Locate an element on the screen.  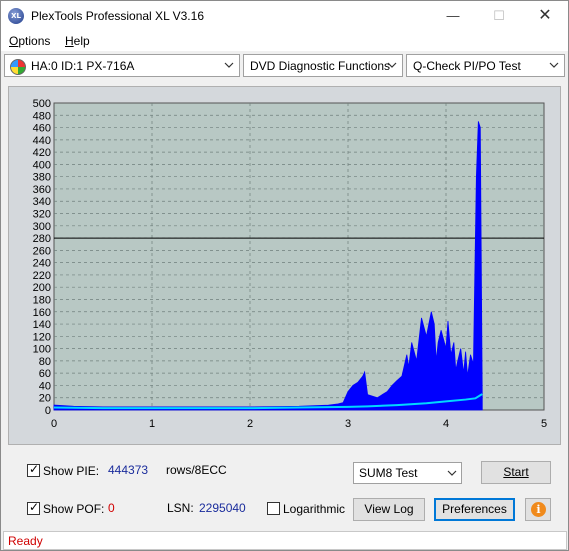
x-tick-label: 4 is located at coordinates (446, 424).